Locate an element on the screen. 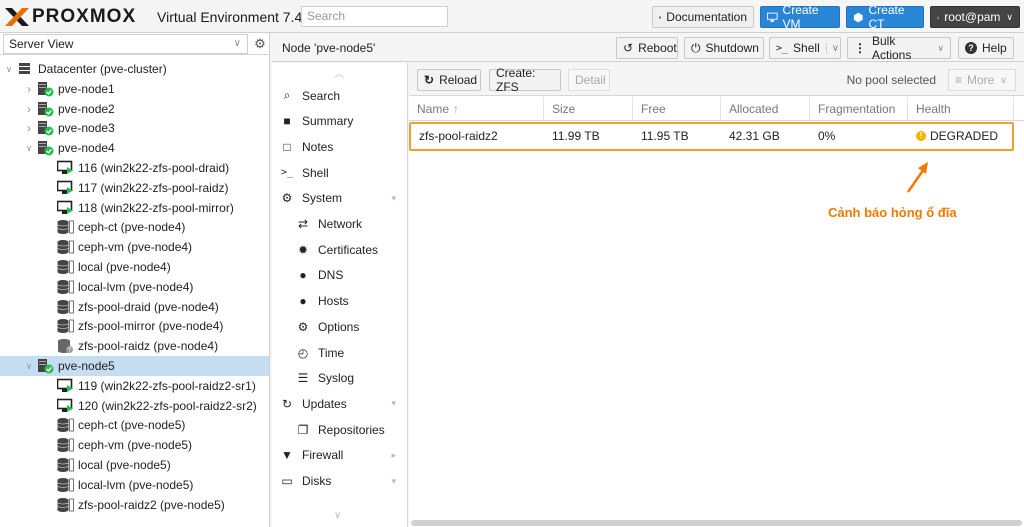  menu-item: ⚙ System ▾ is located at coordinates (339, 198).